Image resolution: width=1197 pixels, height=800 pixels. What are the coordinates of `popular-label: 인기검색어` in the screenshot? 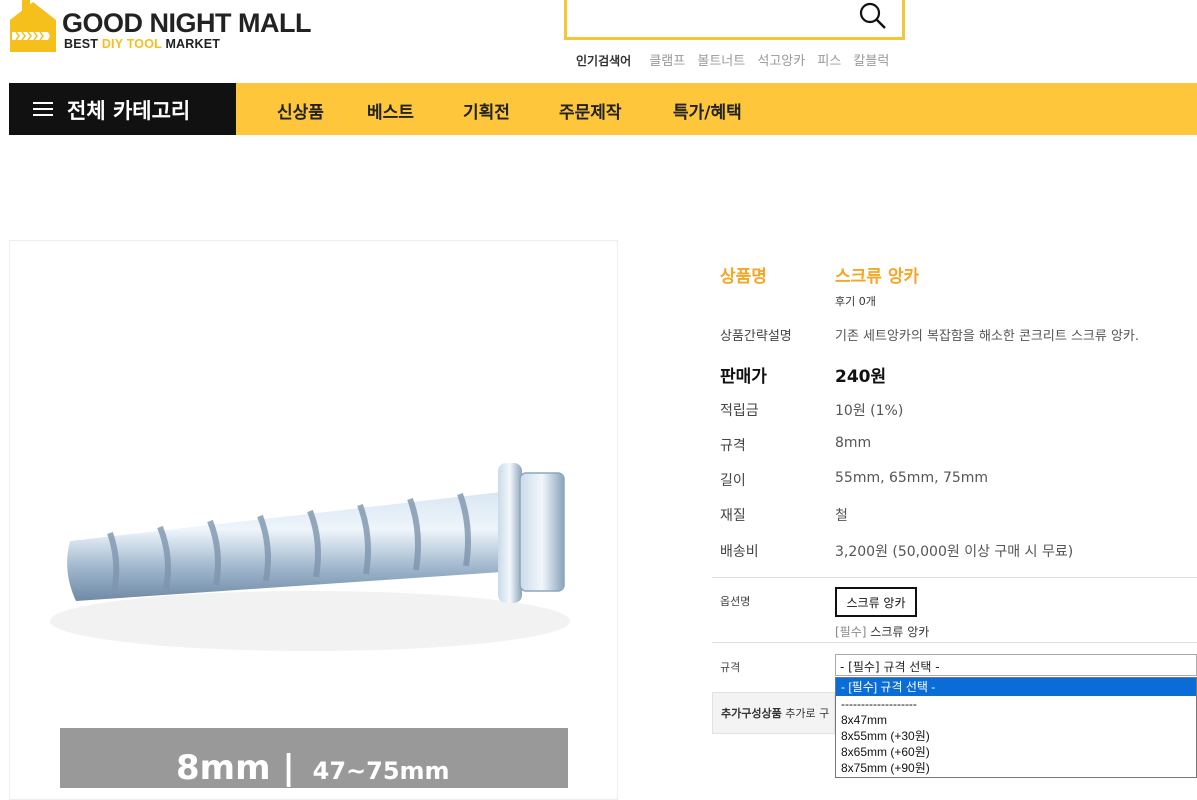 It's located at (604, 61).